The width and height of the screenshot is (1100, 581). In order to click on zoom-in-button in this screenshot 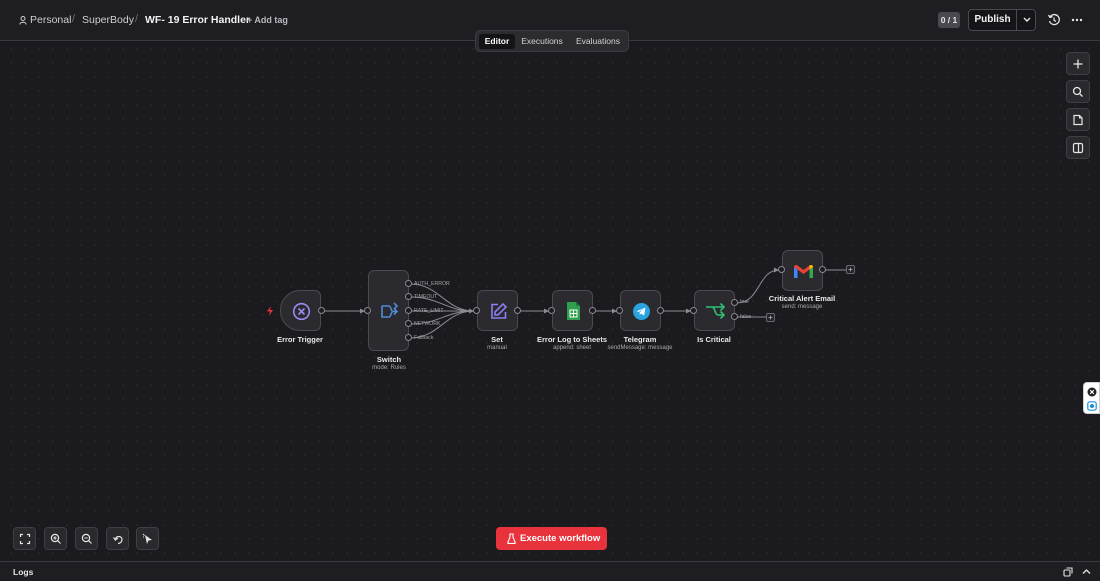, I will do `click(55, 538)`.